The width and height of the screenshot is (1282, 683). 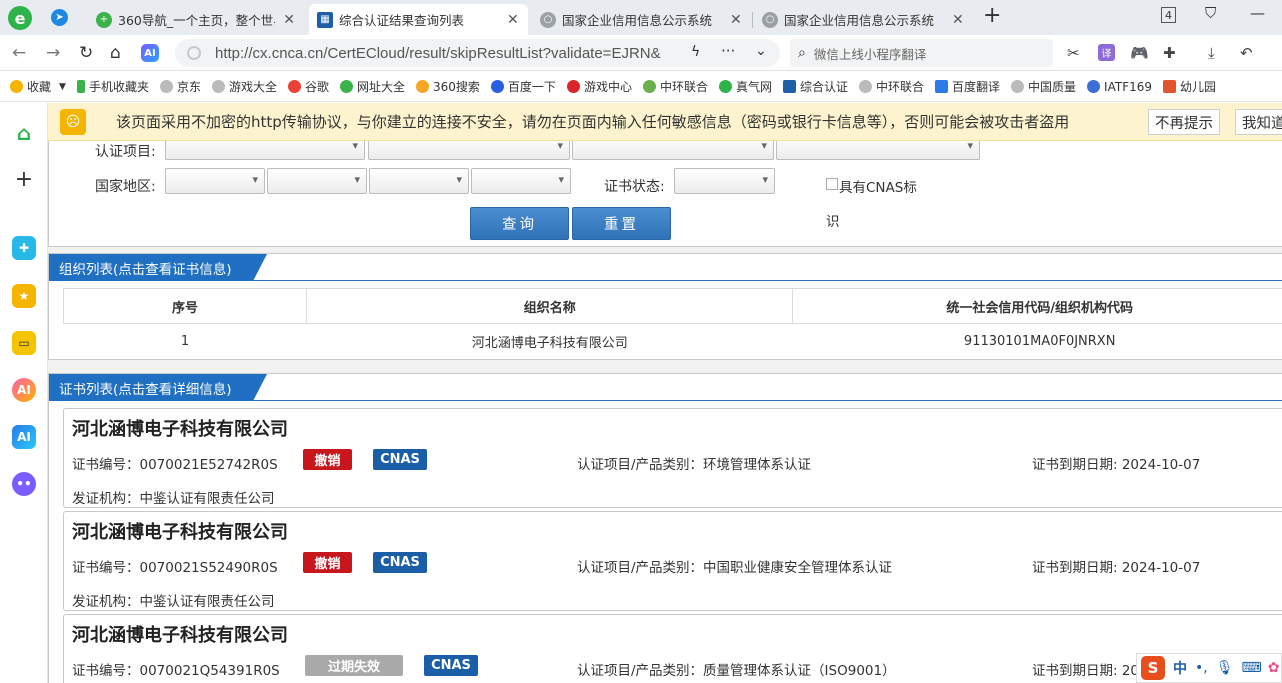 What do you see at coordinates (294, 86) in the screenshot?
I see `google-icon` at bounding box center [294, 86].